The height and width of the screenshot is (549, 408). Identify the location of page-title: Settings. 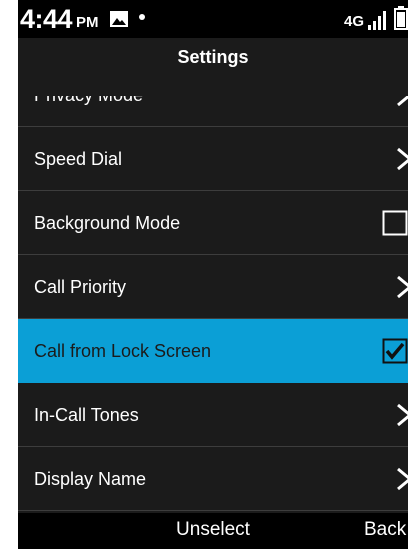
(213, 56).